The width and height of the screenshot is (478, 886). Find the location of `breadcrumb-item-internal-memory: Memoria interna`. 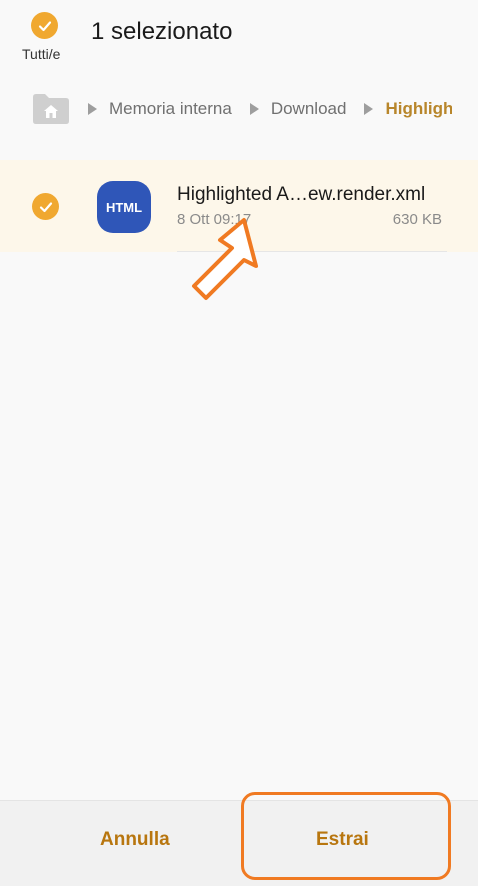

breadcrumb-item-internal-memory: Memoria interna is located at coordinates (170, 109).